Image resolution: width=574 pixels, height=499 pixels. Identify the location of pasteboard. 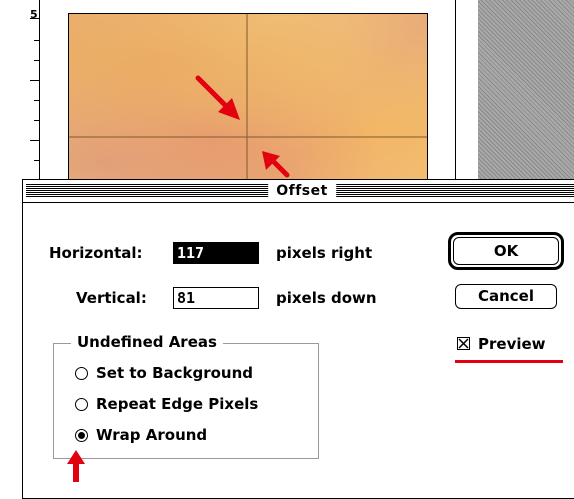
(526, 90).